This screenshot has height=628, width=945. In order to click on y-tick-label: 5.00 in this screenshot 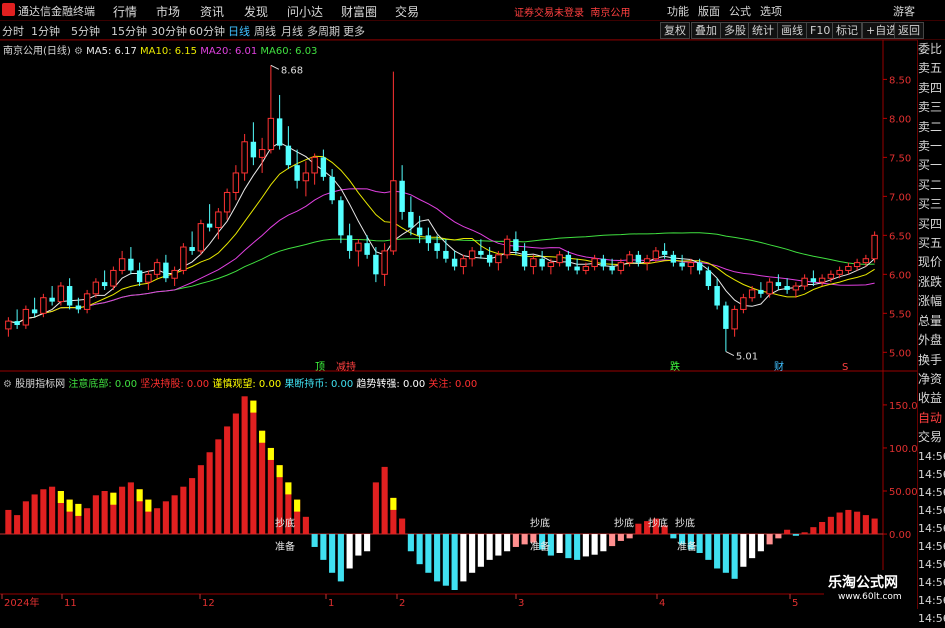, I will do `click(900, 353)`.